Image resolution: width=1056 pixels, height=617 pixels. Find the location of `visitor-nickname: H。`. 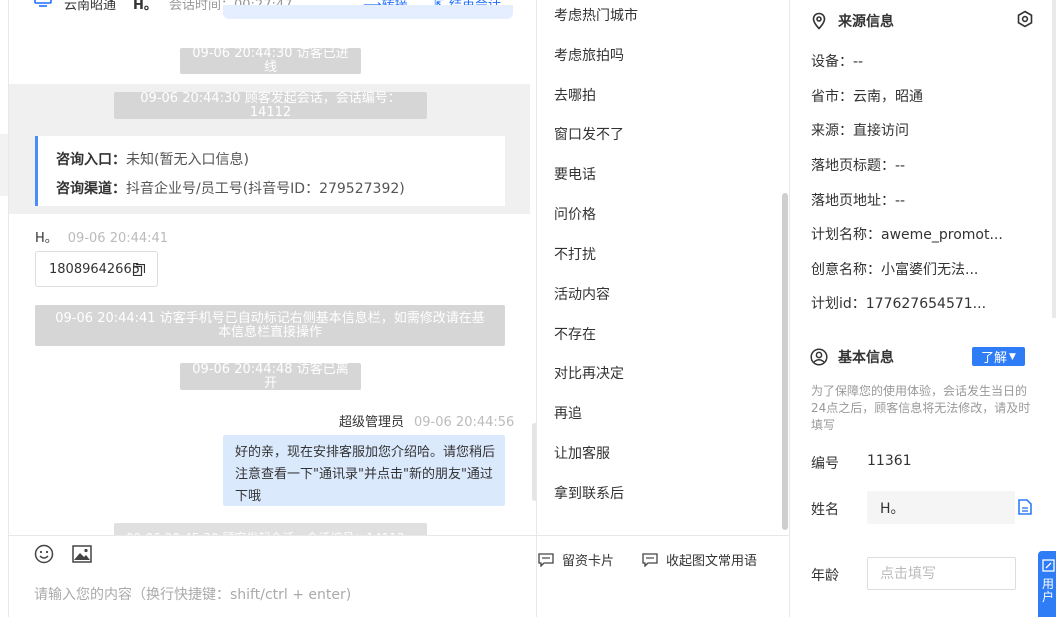

visitor-nickname: H。 is located at coordinates (145, 6).